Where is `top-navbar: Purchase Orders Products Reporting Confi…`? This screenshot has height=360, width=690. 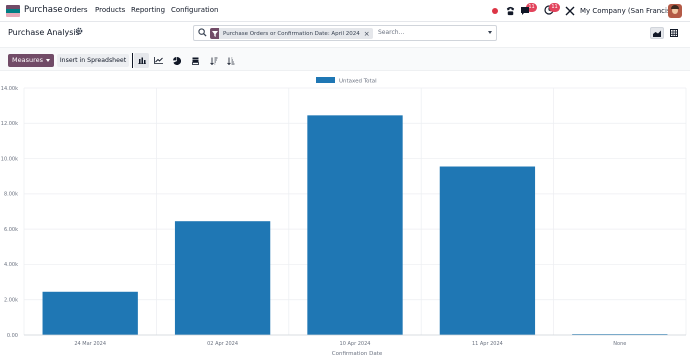 top-navbar: Purchase Orders Products Reporting Confi… is located at coordinates (345, 11).